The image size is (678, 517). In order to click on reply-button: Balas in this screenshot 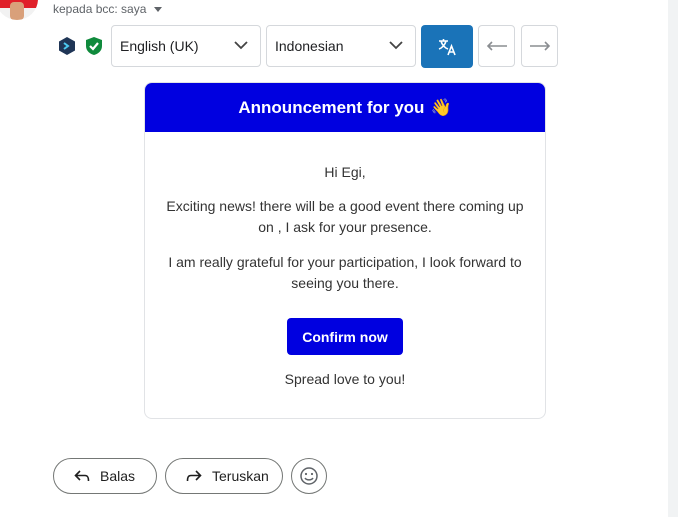, I will do `click(105, 476)`.